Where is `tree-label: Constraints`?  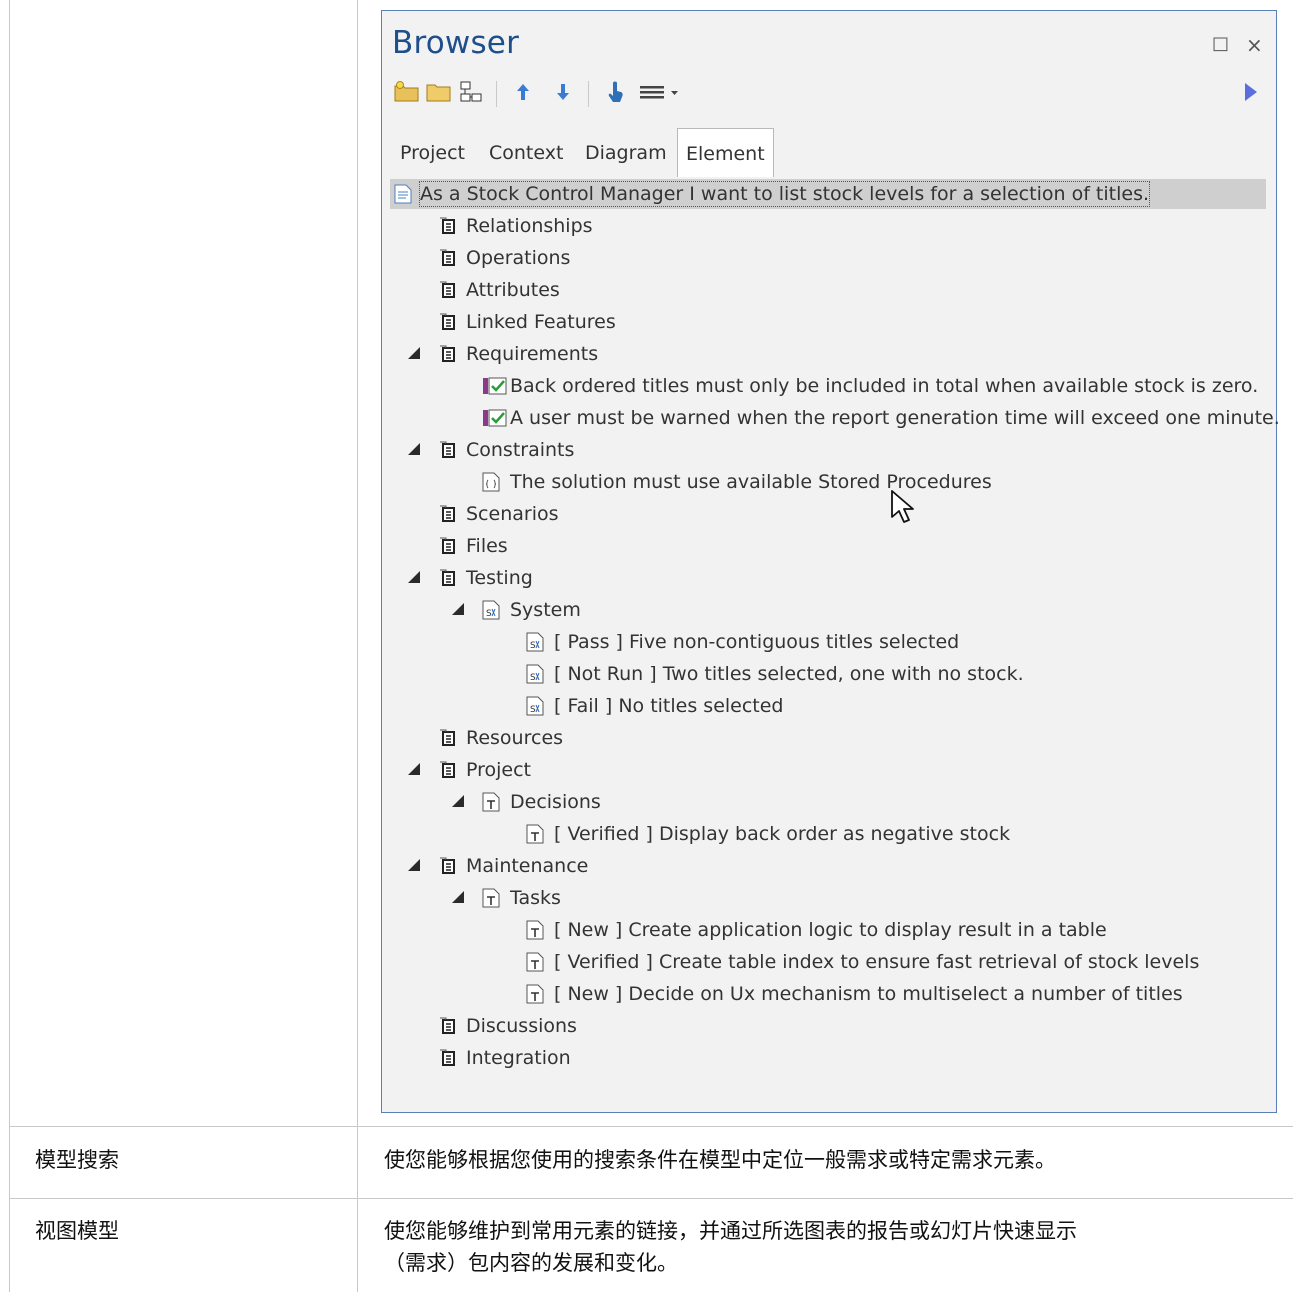 tree-label: Constraints is located at coordinates (520, 450).